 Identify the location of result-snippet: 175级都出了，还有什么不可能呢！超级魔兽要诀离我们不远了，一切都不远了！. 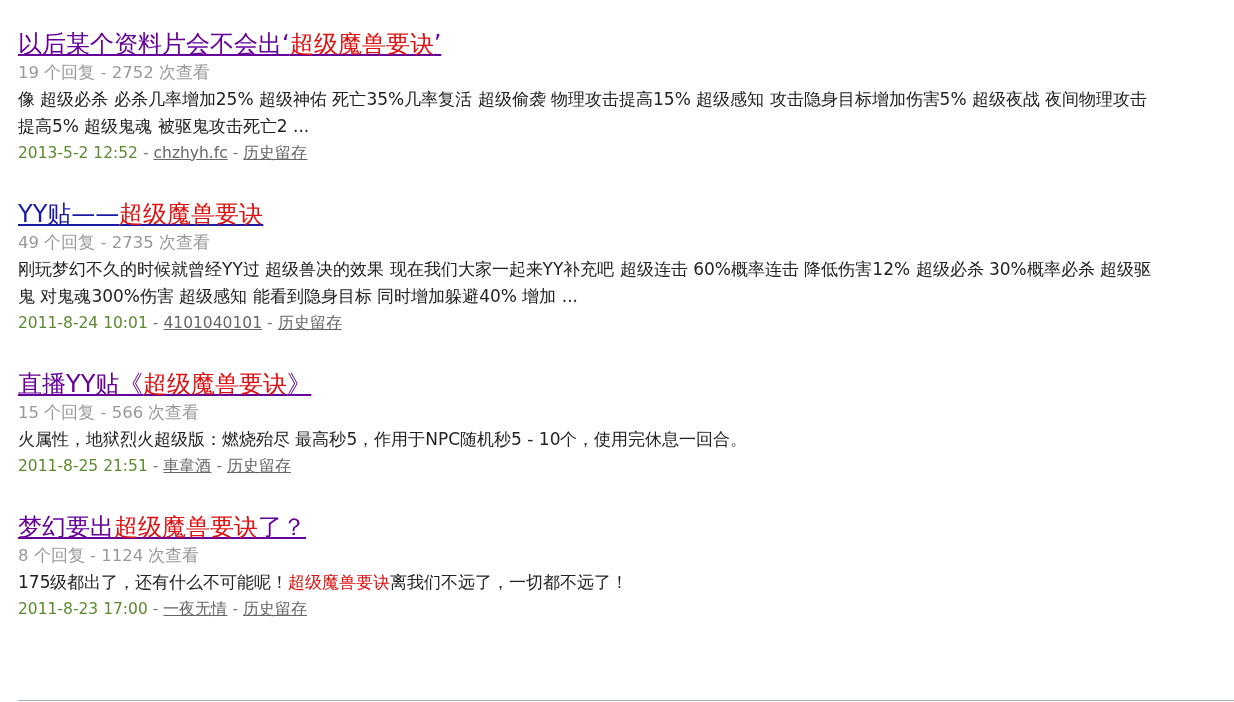
(324, 582).